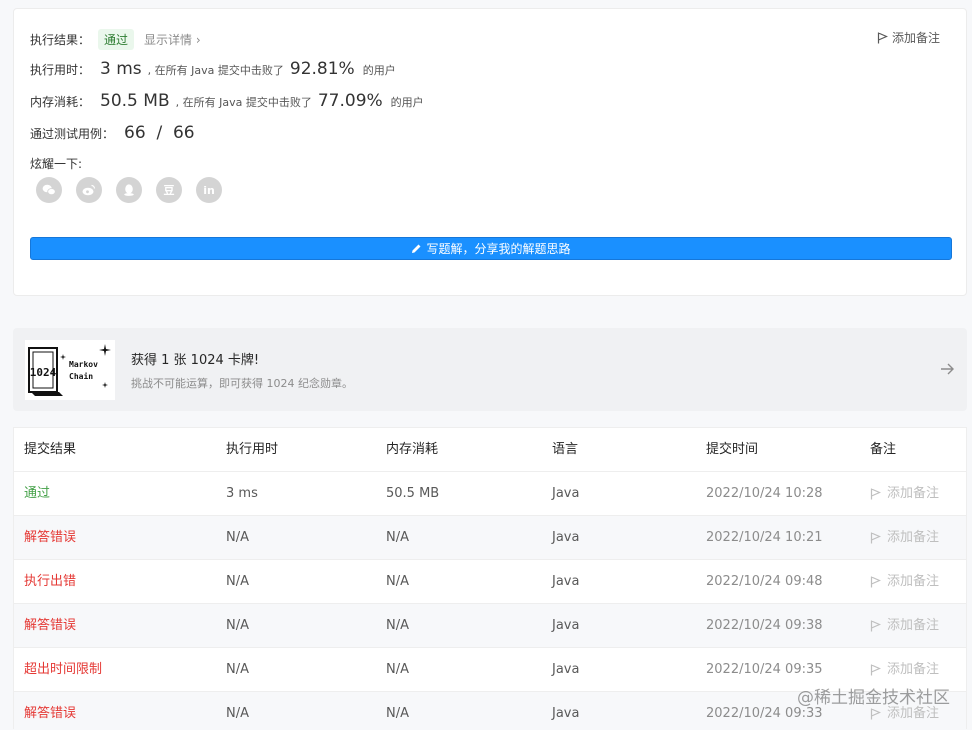 This screenshot has width=972, height=730. What do you see at coordinates (764, 625) in the screenshot?
I see `submission-time: 2022/10/24 09:38` at bounding box center [764, 625].